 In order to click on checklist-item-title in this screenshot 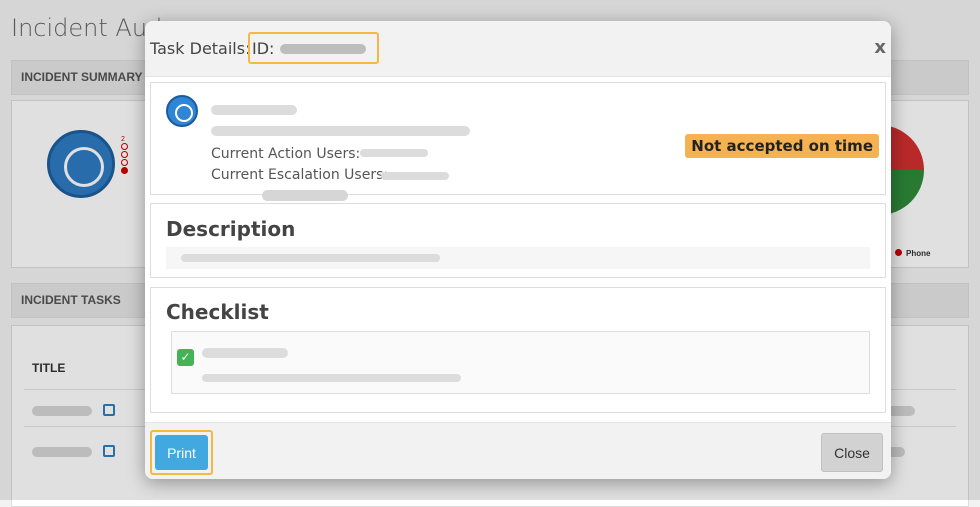, I will do `click(245, 353)`.